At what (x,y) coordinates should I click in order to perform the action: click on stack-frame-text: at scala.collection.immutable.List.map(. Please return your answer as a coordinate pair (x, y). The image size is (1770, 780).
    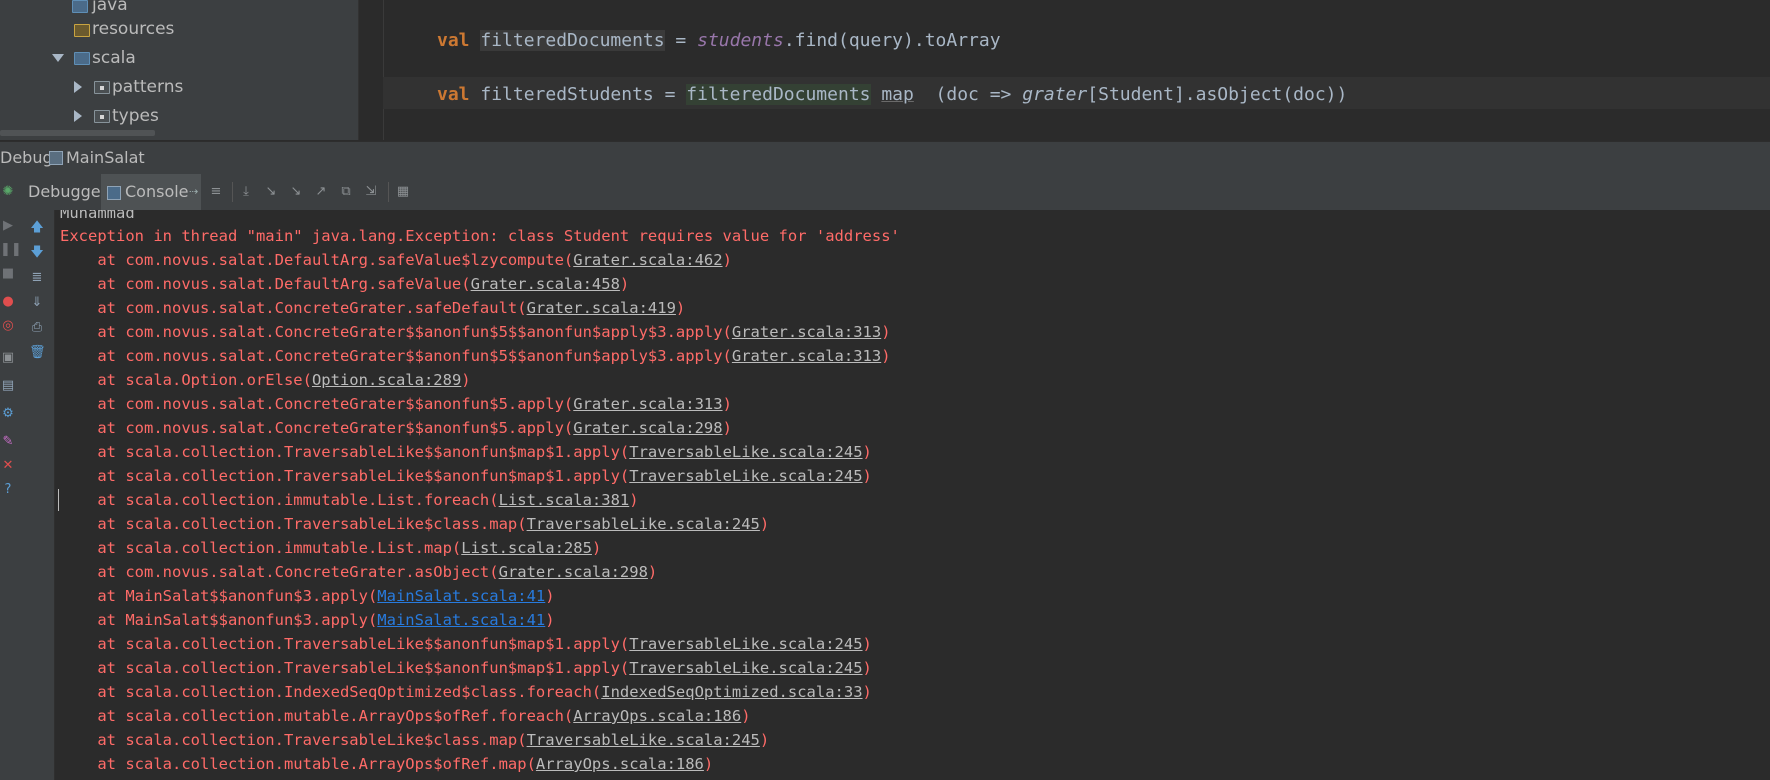
    Looking at the image, I should click on (261, 548).